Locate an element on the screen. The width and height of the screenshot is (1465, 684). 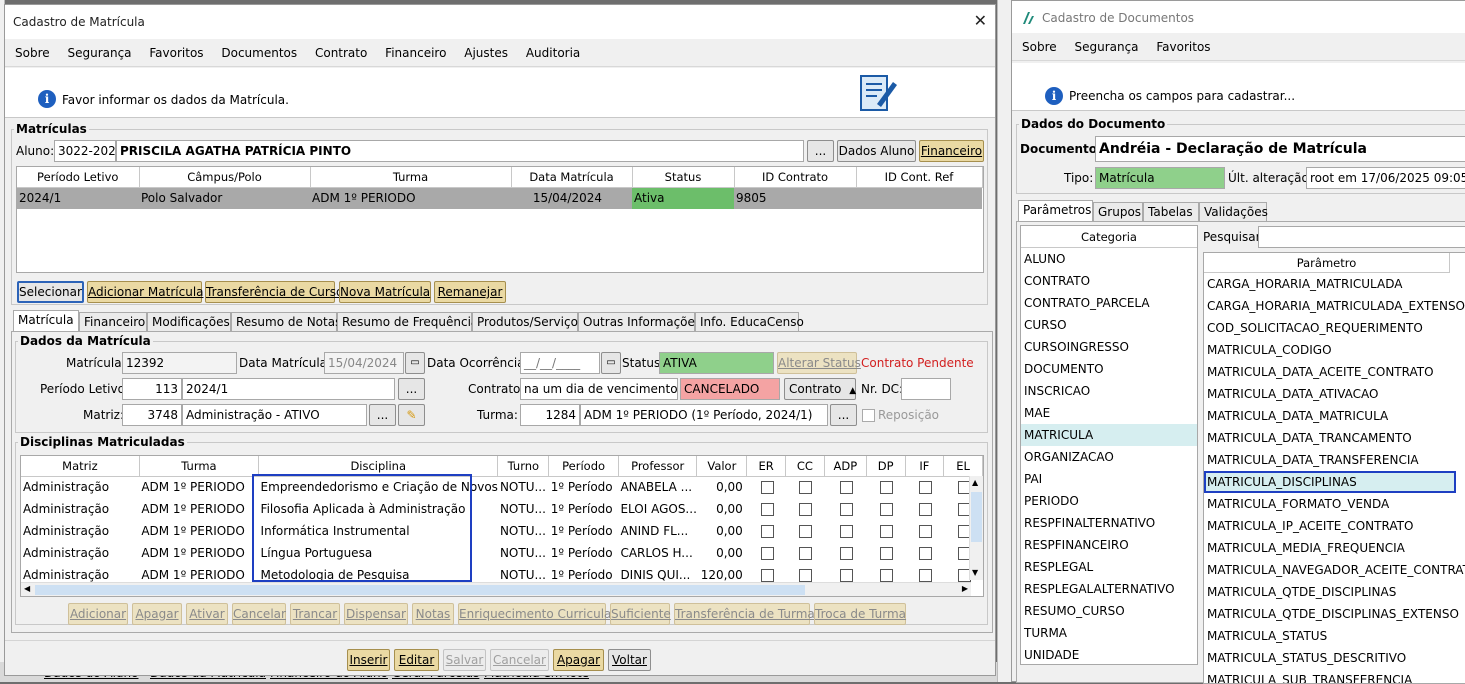
column-header: DP is located at coordinates (886, 466).